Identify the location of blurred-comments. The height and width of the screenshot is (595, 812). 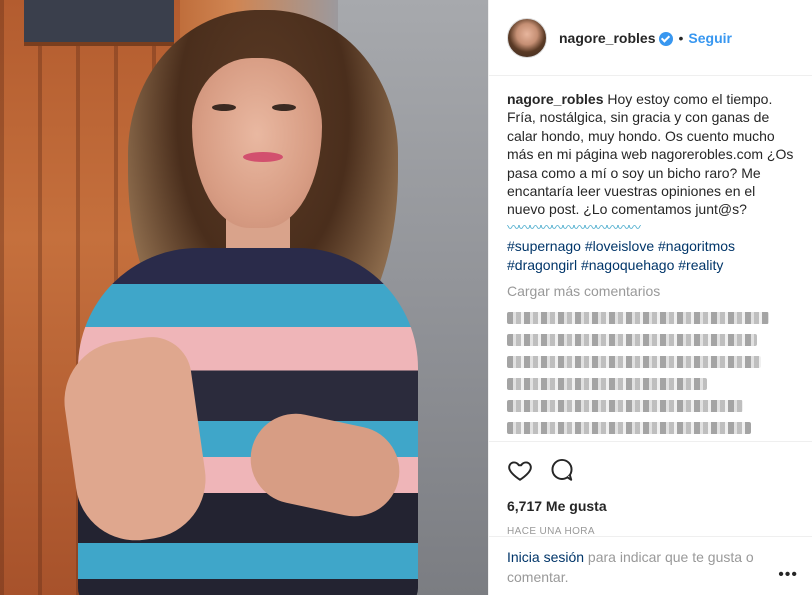
(651, 373).